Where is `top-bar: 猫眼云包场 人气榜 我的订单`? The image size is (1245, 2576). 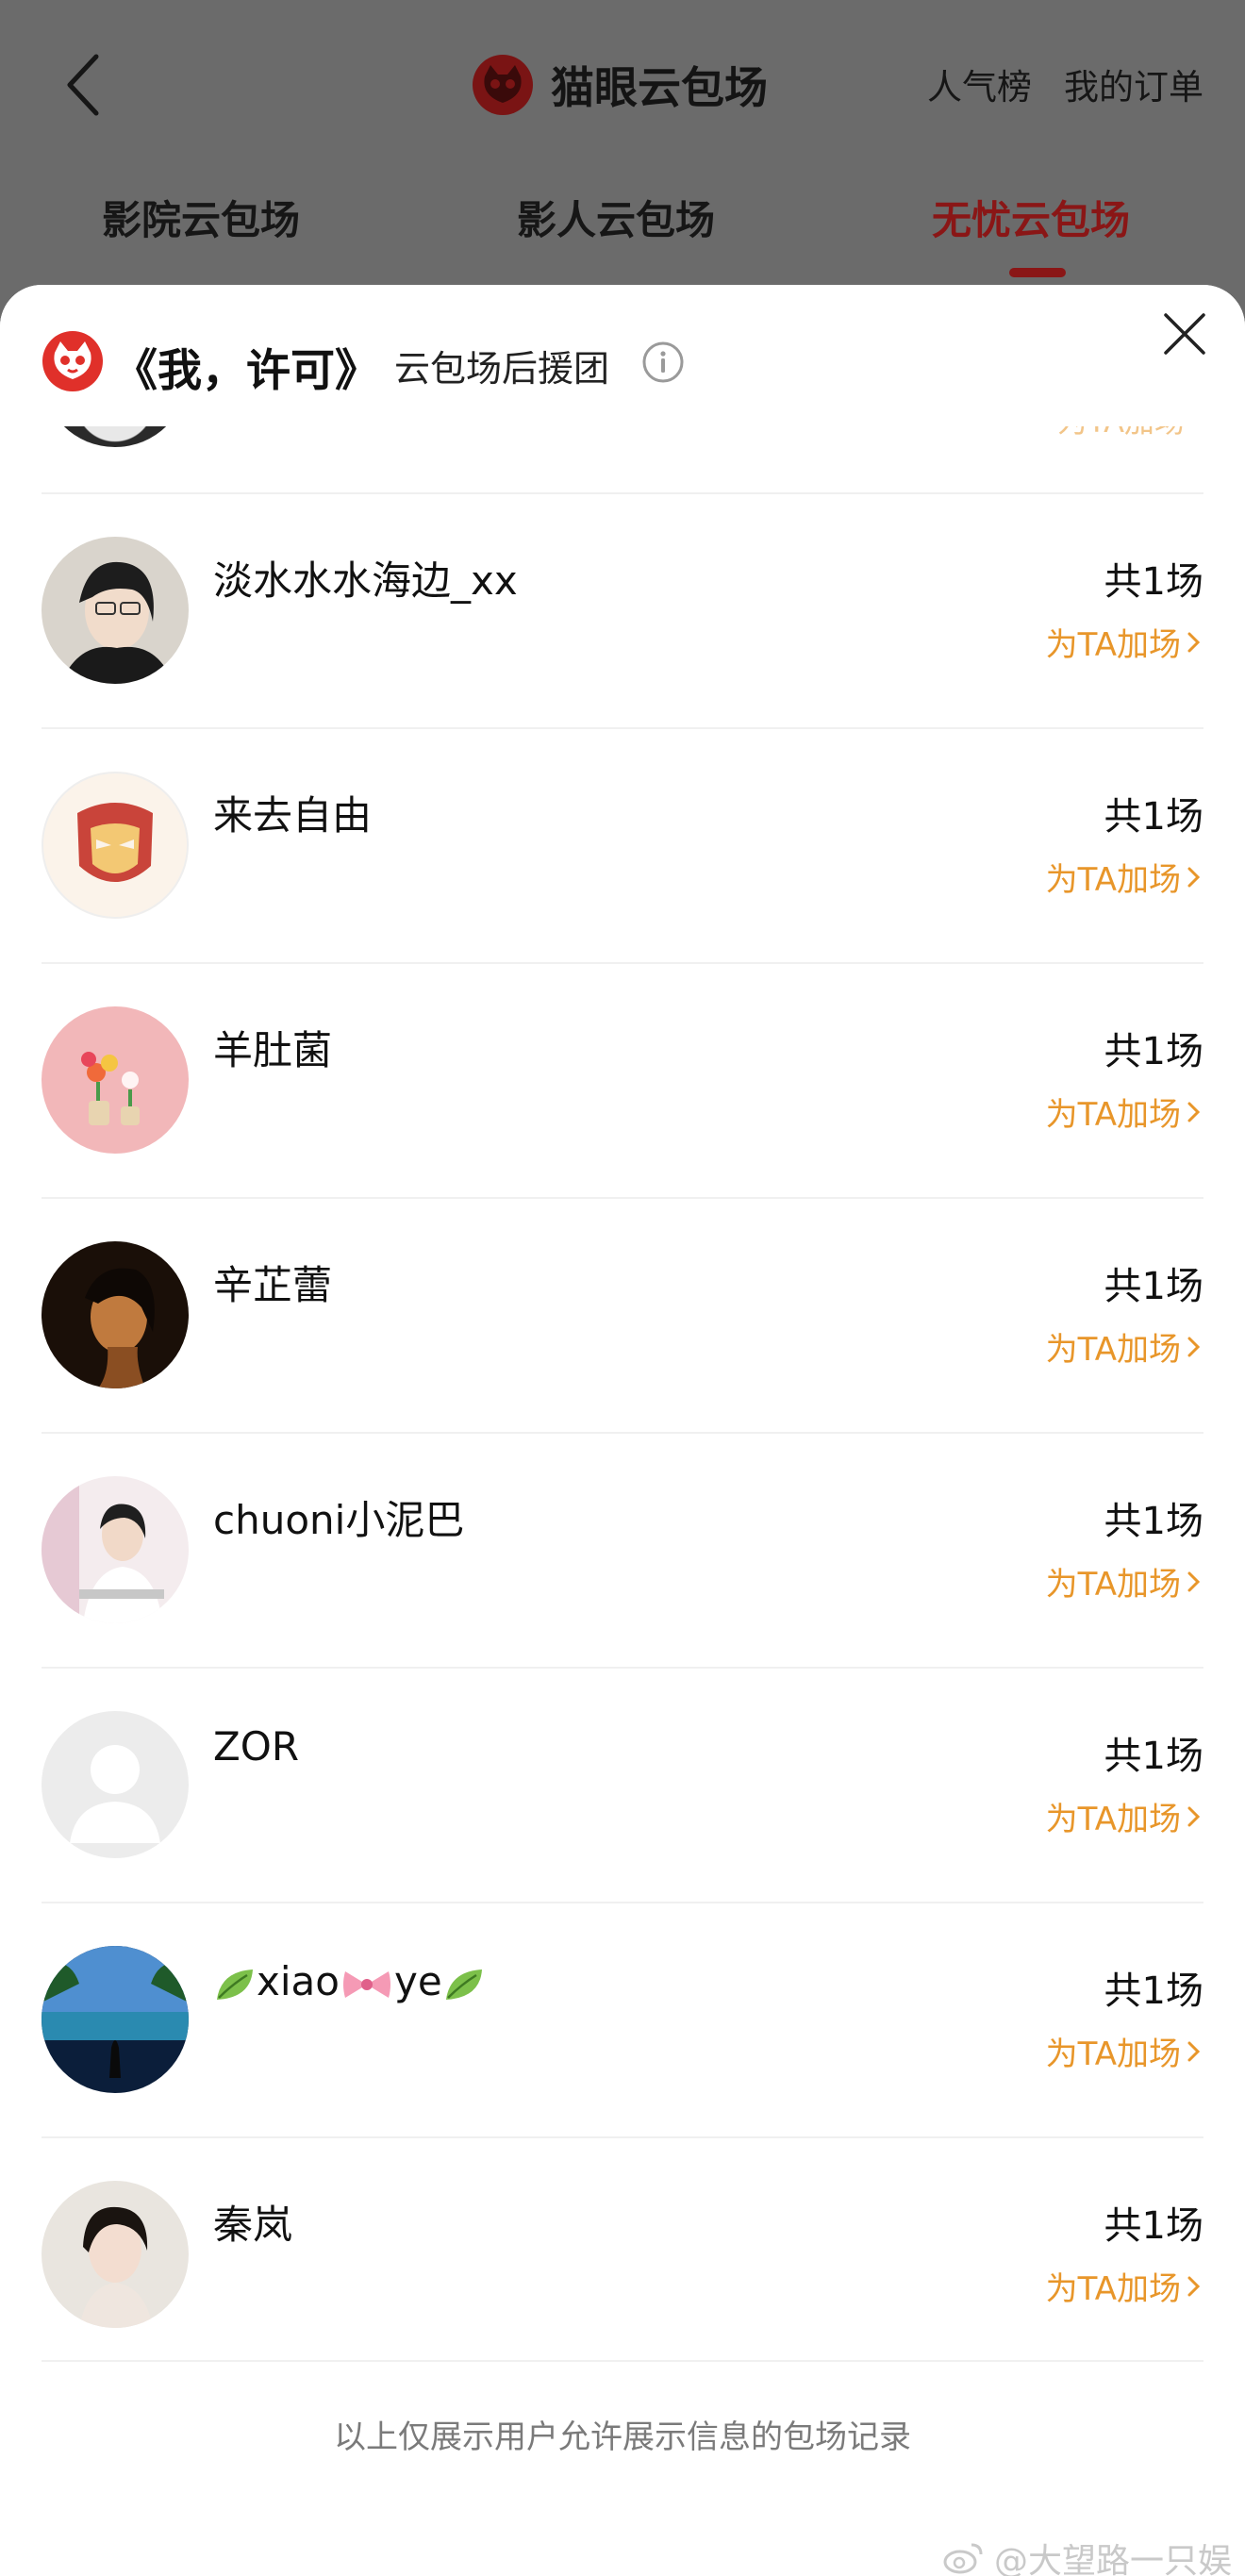
top-bar: 猫眼云包场 人气榜 我的订单 is located at coordinates (622, 85).